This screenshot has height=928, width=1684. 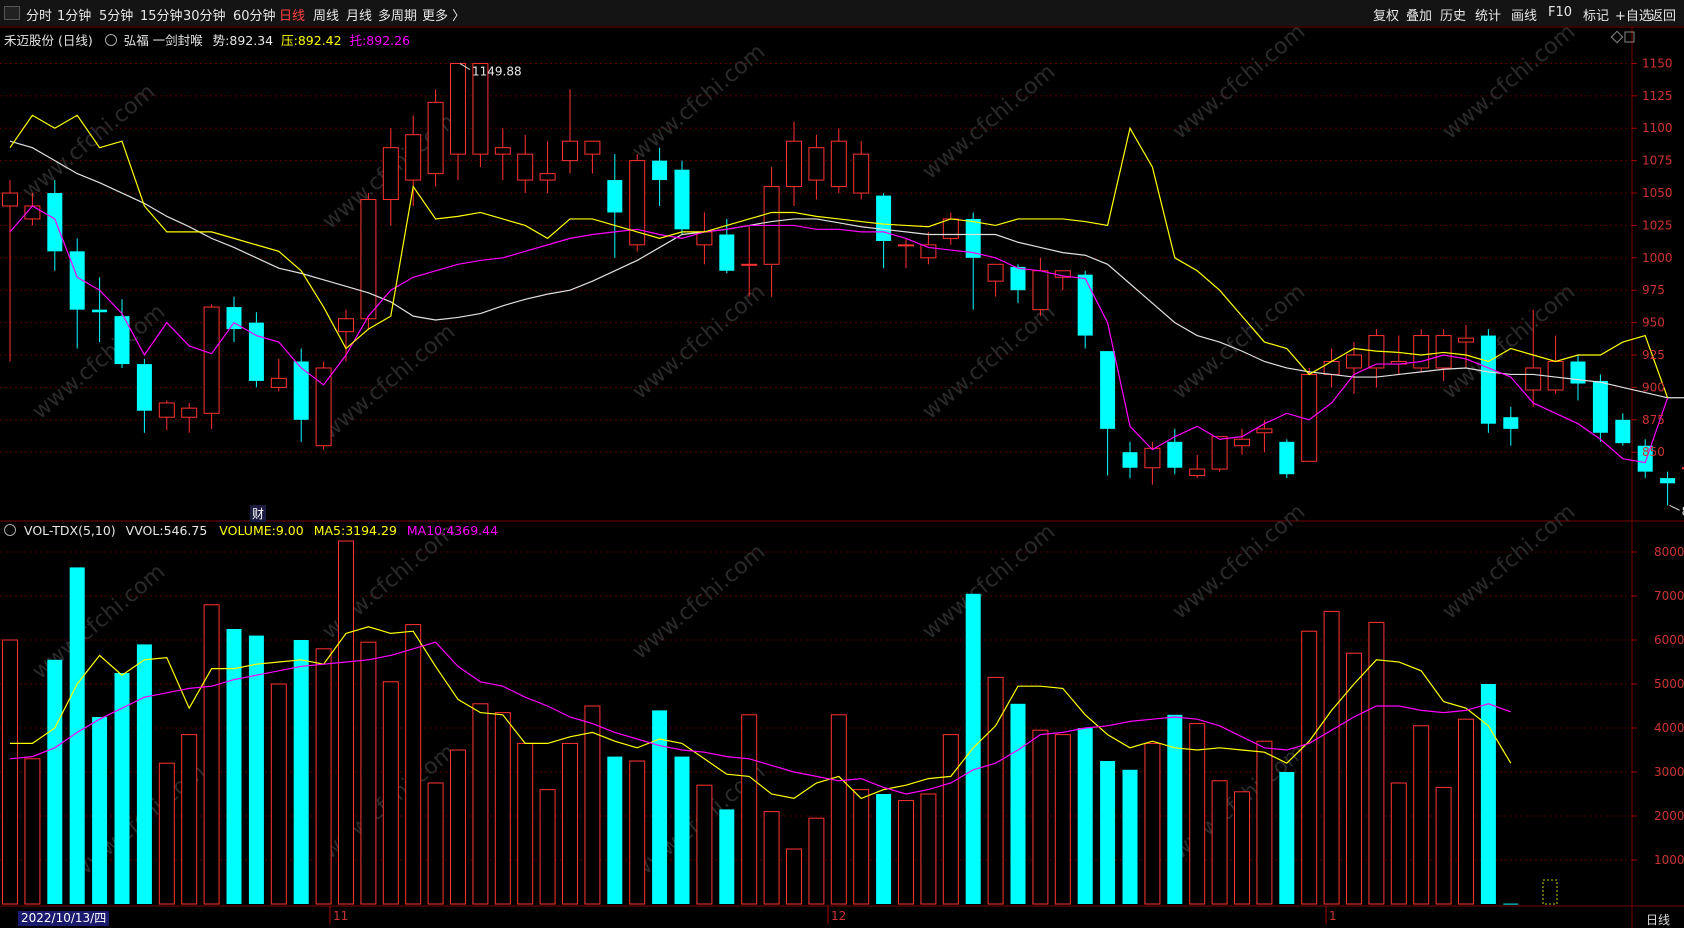 I want to click on tab-3: 15分钟, so click(x=161, y=14).